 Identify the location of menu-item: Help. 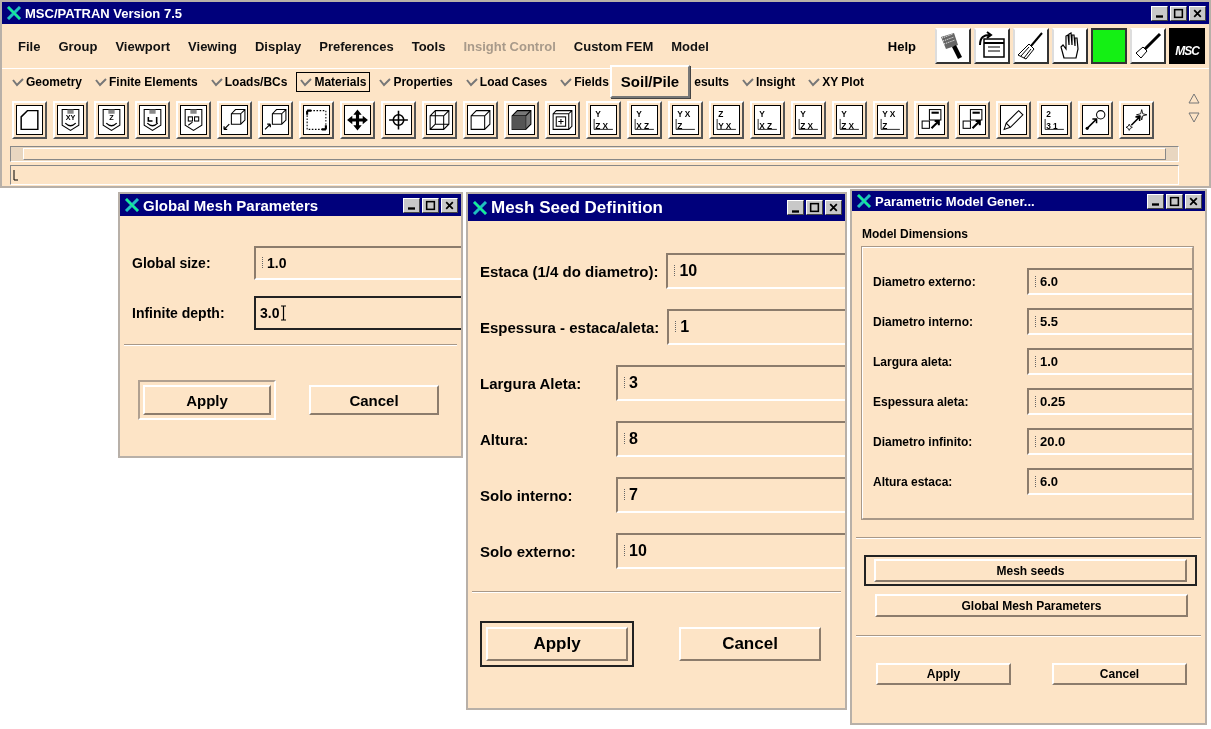
(901, 46).